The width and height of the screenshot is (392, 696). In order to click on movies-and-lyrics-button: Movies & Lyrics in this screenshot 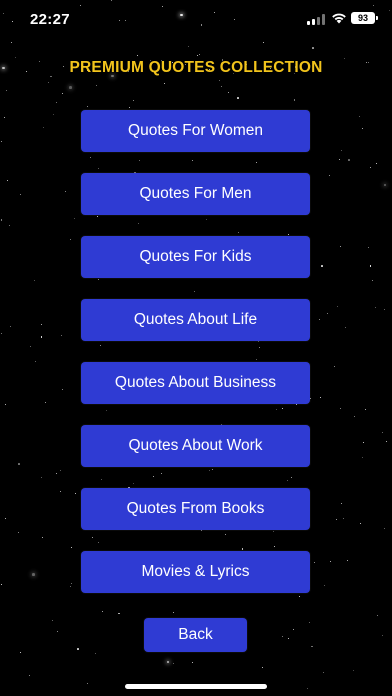, I will do `click(195, 572)`.